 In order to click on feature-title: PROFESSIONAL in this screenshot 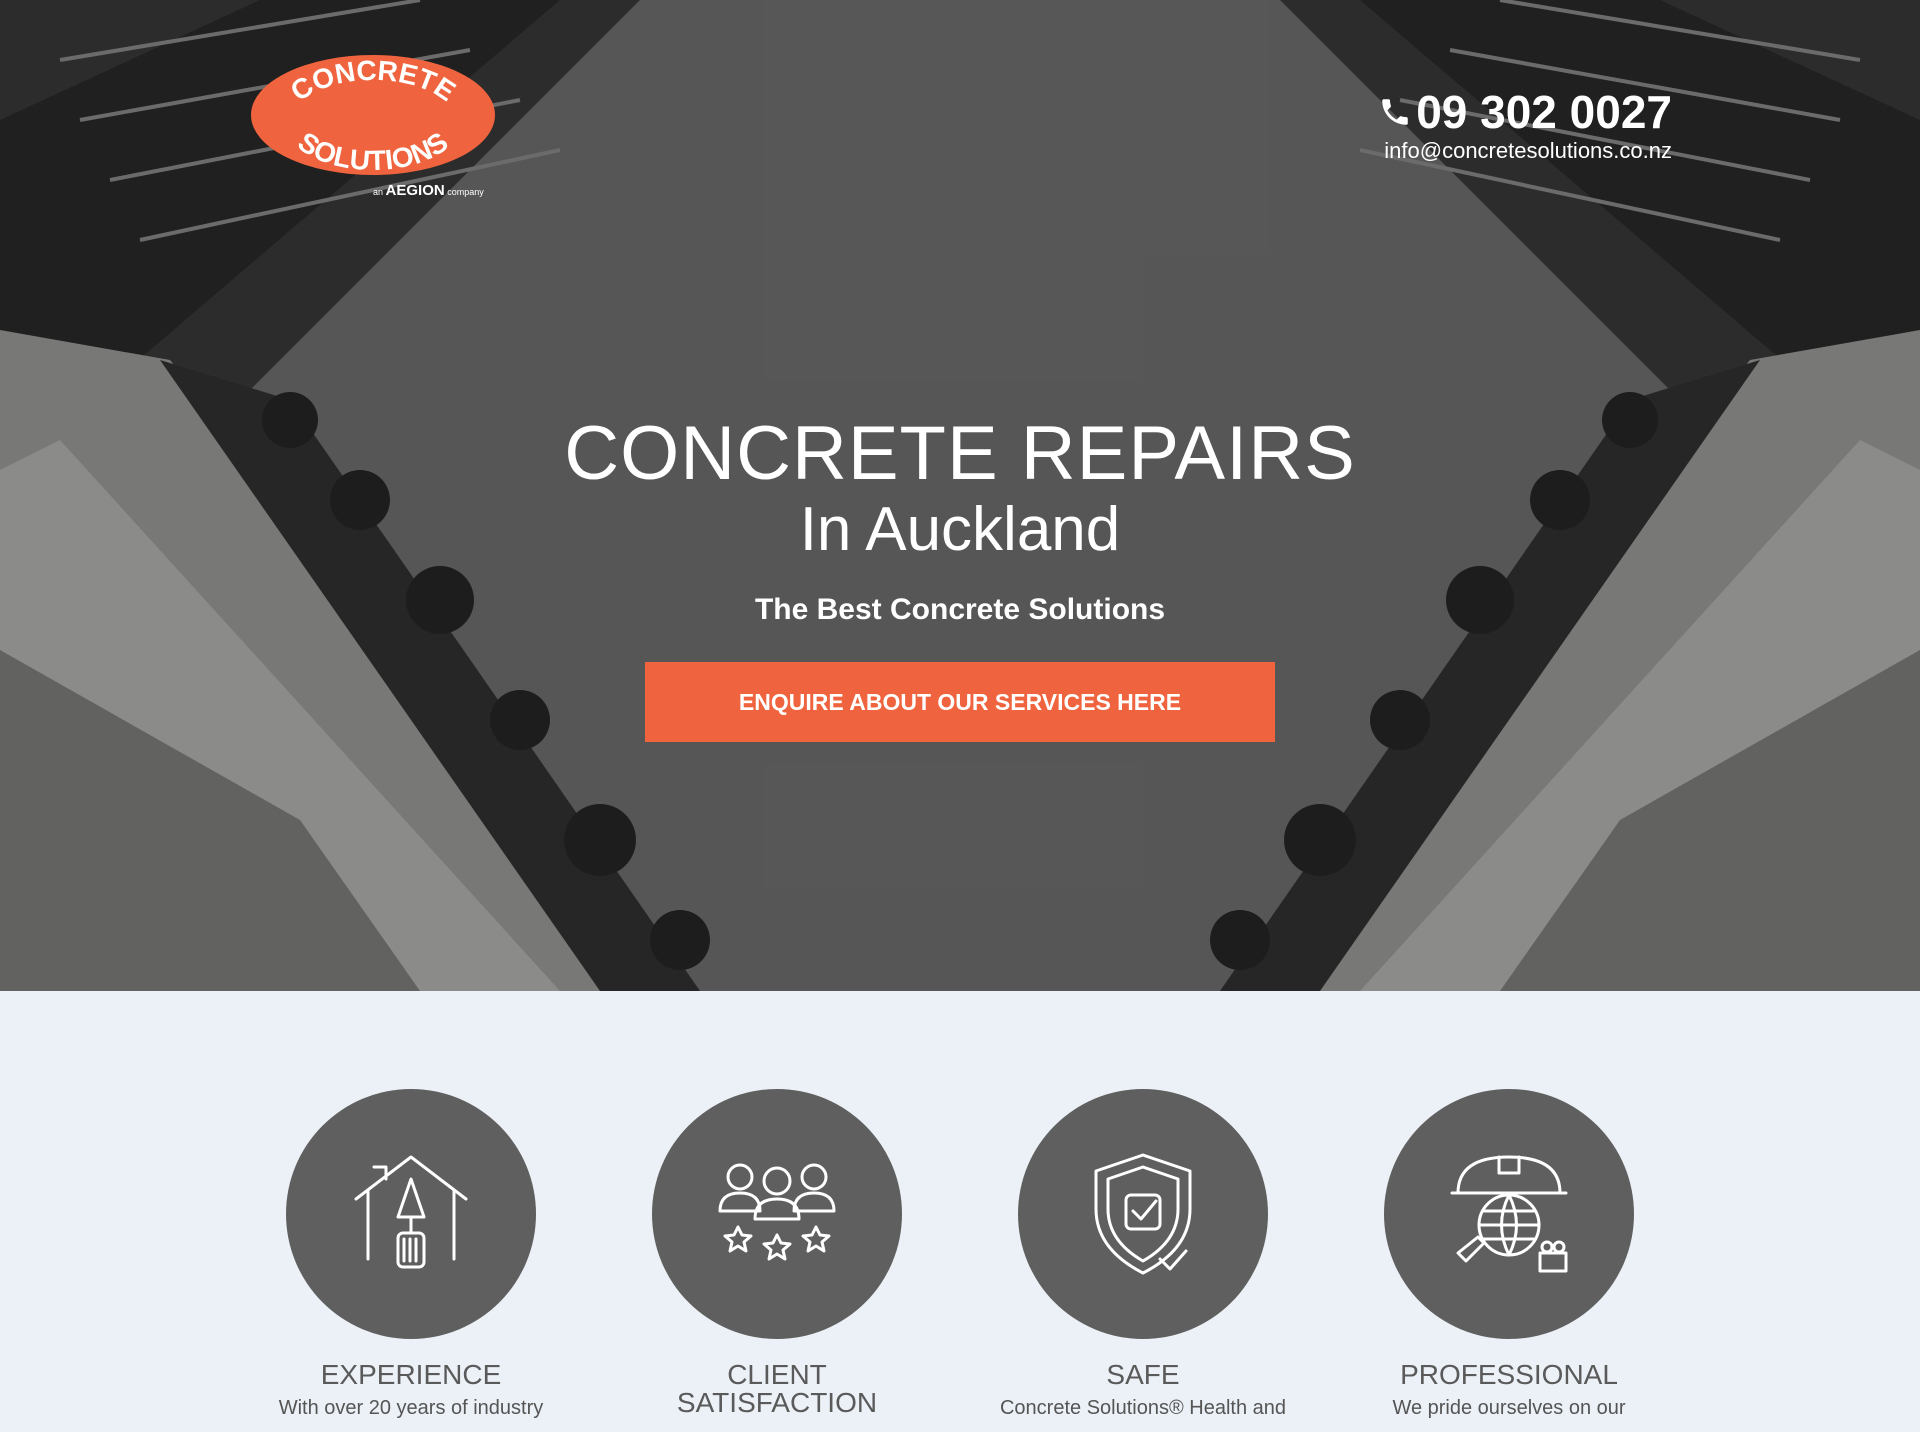, I will do `click(1509, 1374)`.